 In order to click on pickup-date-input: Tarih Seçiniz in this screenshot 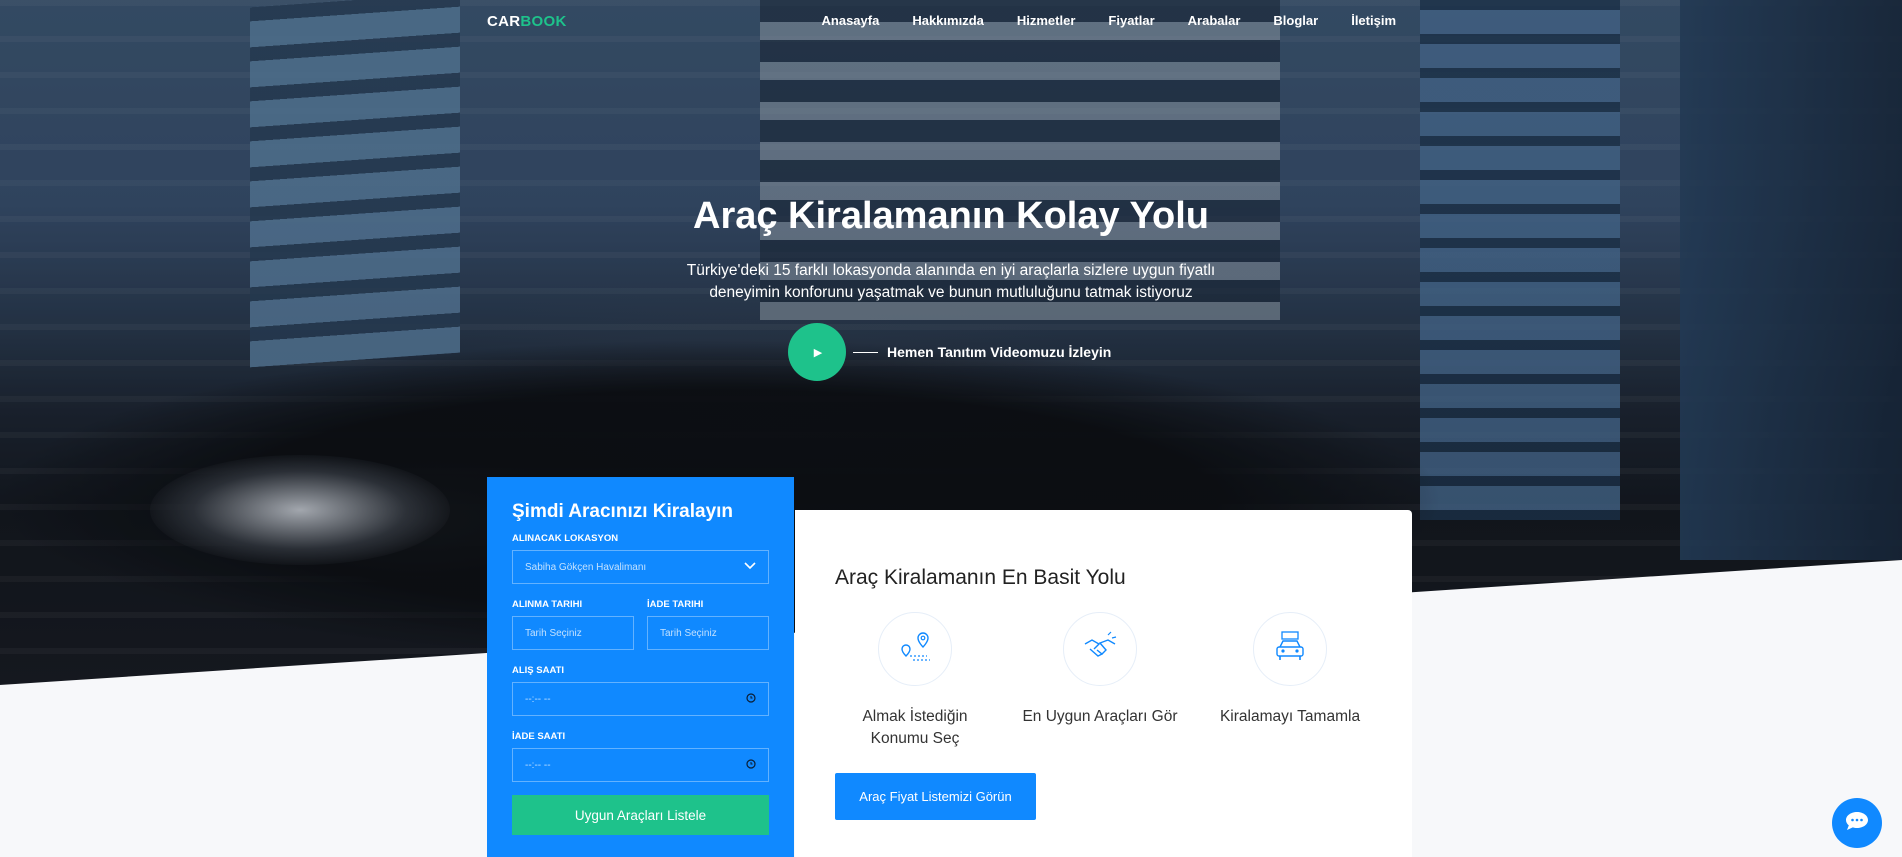, I will do `click(573, 633)`.